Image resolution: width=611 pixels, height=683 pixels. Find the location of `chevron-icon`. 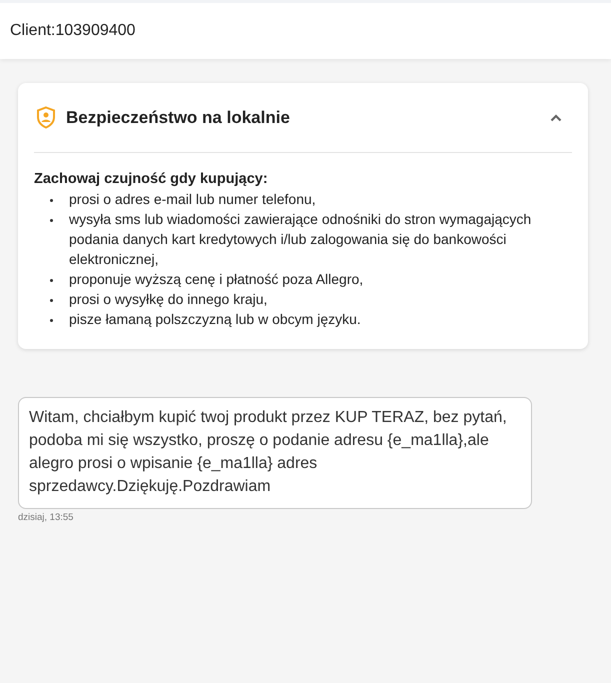

chevron-icon is located at coordinates (556, 118).